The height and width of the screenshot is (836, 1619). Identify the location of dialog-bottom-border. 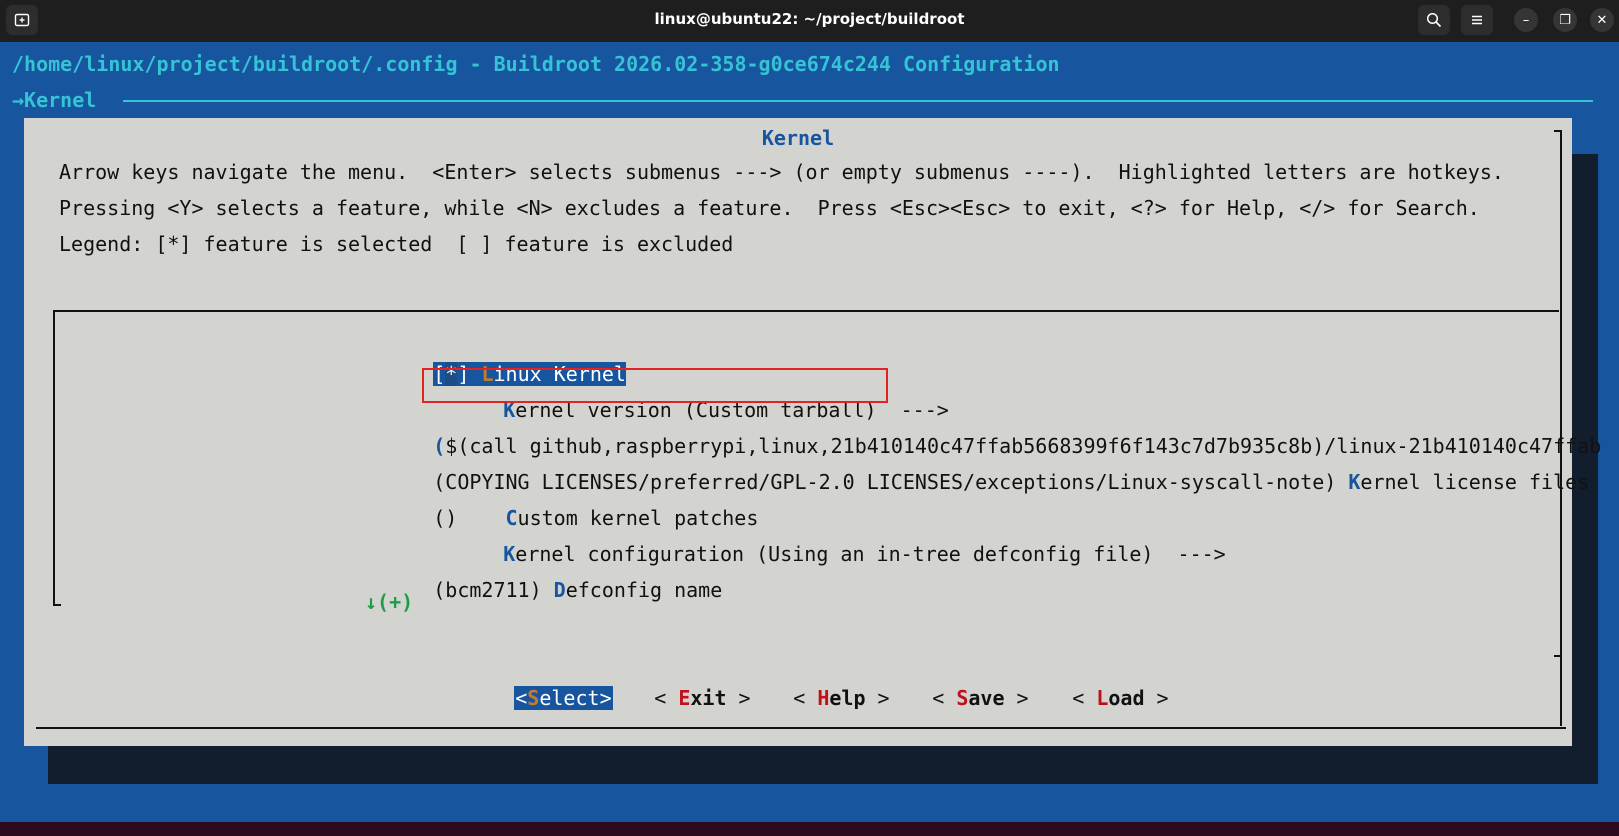
(801, 728).